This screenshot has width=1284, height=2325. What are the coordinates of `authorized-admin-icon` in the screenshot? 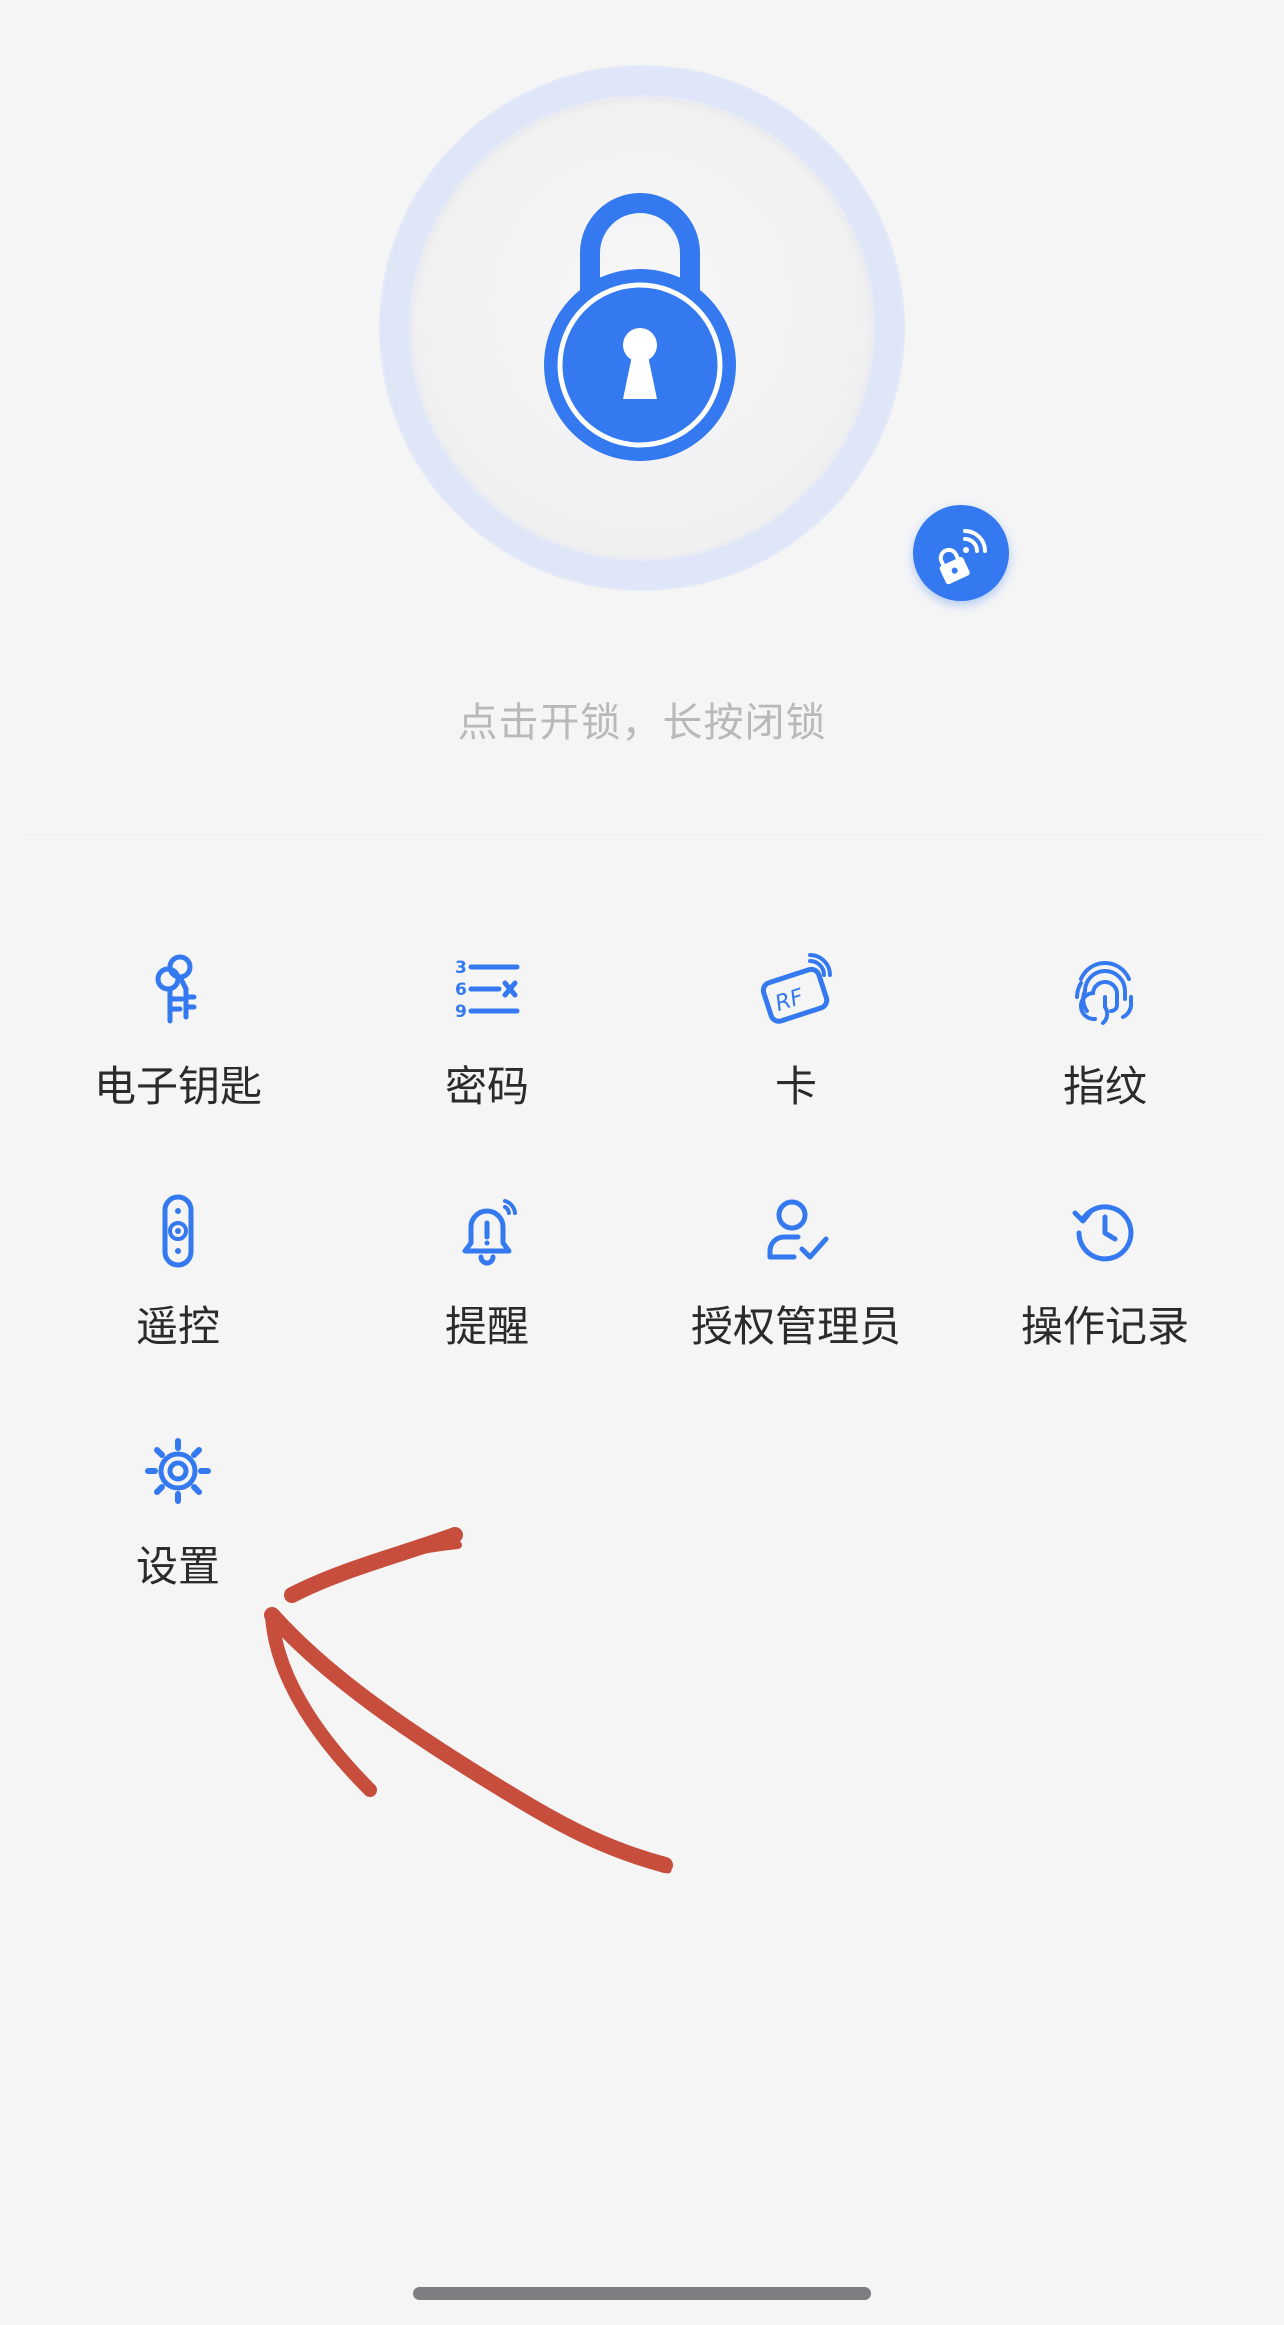 It's located at (798, 1229).